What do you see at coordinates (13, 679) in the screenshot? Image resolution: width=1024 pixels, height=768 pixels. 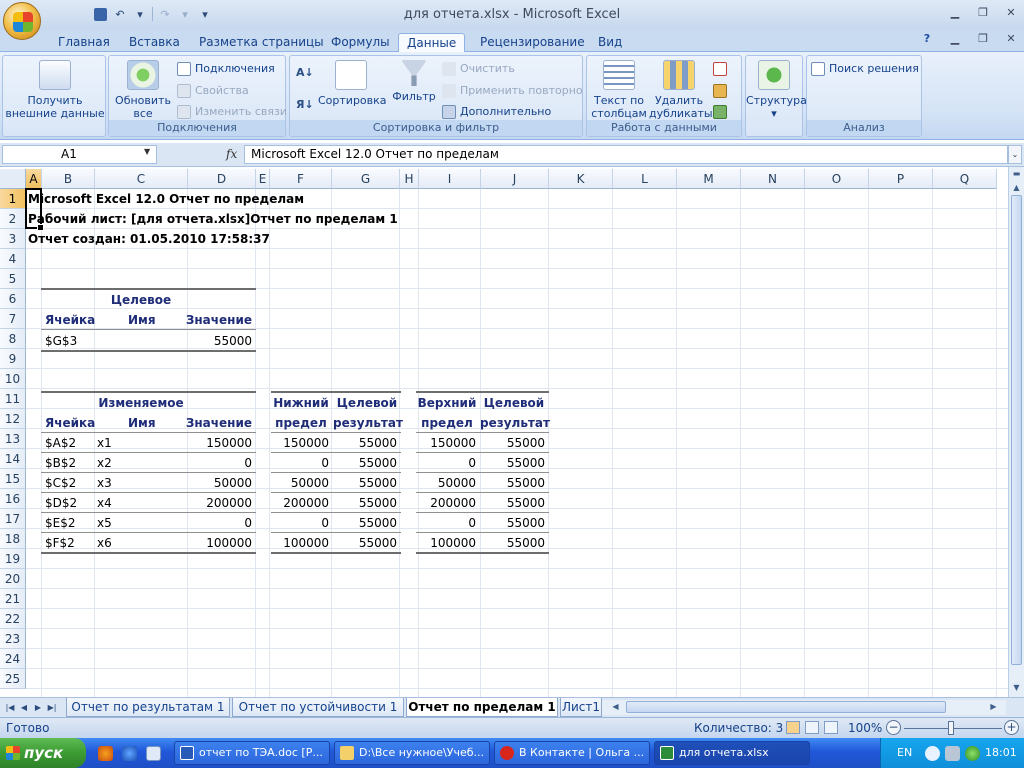 I see `row-header: 25` at bounding box center [13, 679].